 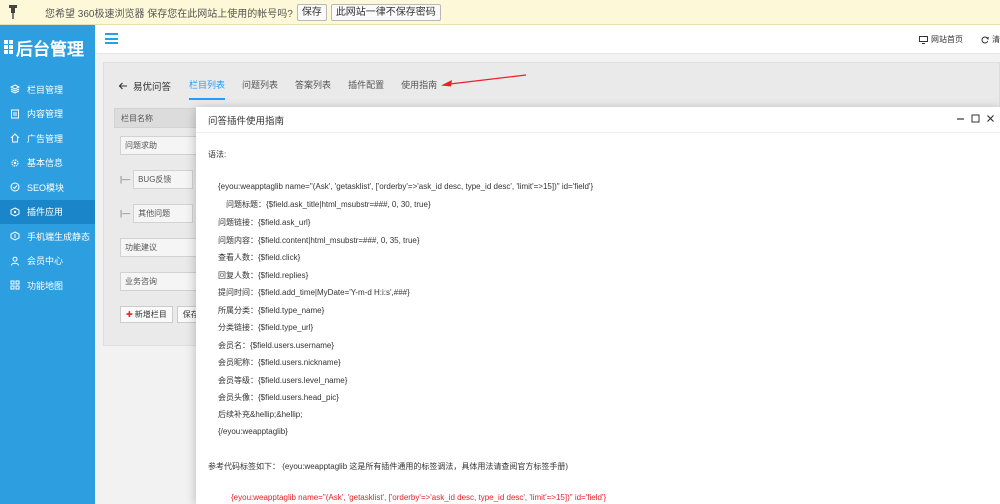 What do you see at coordinates (15, 89) in the screenshot?
I see `layers-icon` at bounding box center [15, 89].